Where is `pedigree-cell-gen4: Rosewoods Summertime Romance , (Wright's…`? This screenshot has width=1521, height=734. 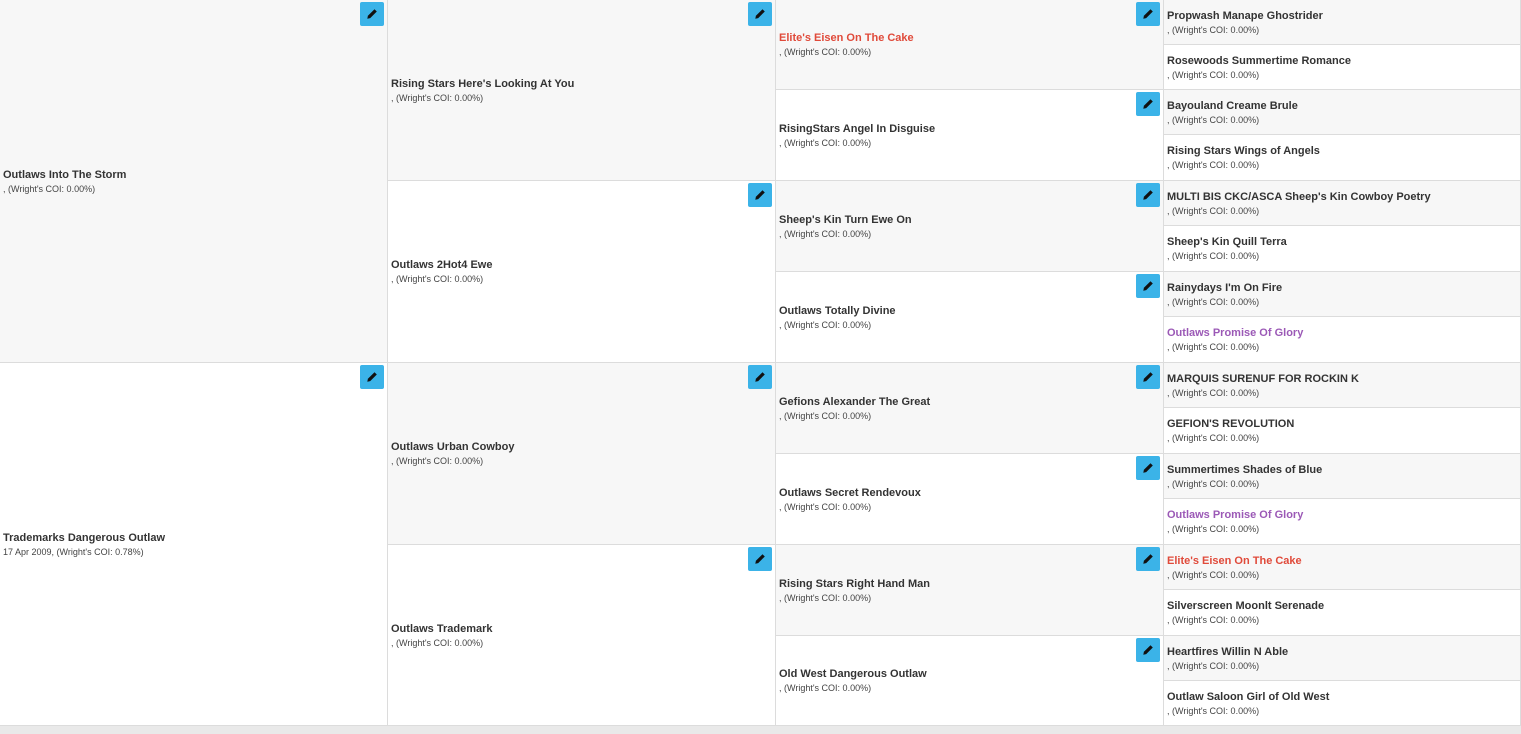
pedigree-cell-gen4: Rosewoods Summertime Romance , (Wright's… is located at coordinates (1342, 67).